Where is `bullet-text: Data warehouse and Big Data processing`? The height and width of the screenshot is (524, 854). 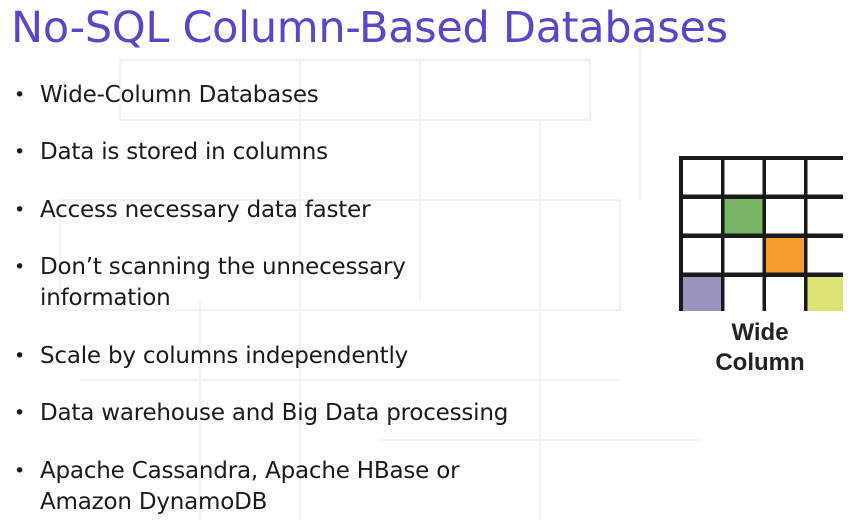
bullet-text: Data warehouse and Big Data processing is located at coordinates (274, 413).